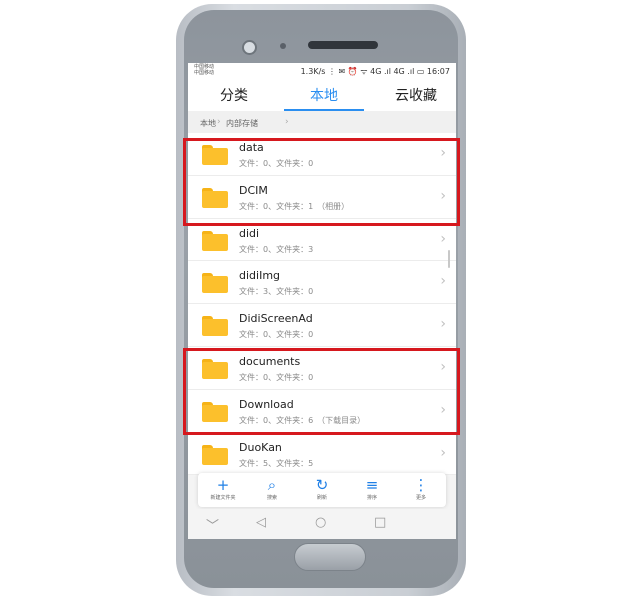 The image size is (640, 605). I want to click on list-item: DidiScreenAd 文件：0、文件夹：0 ›, so click(322, 325).